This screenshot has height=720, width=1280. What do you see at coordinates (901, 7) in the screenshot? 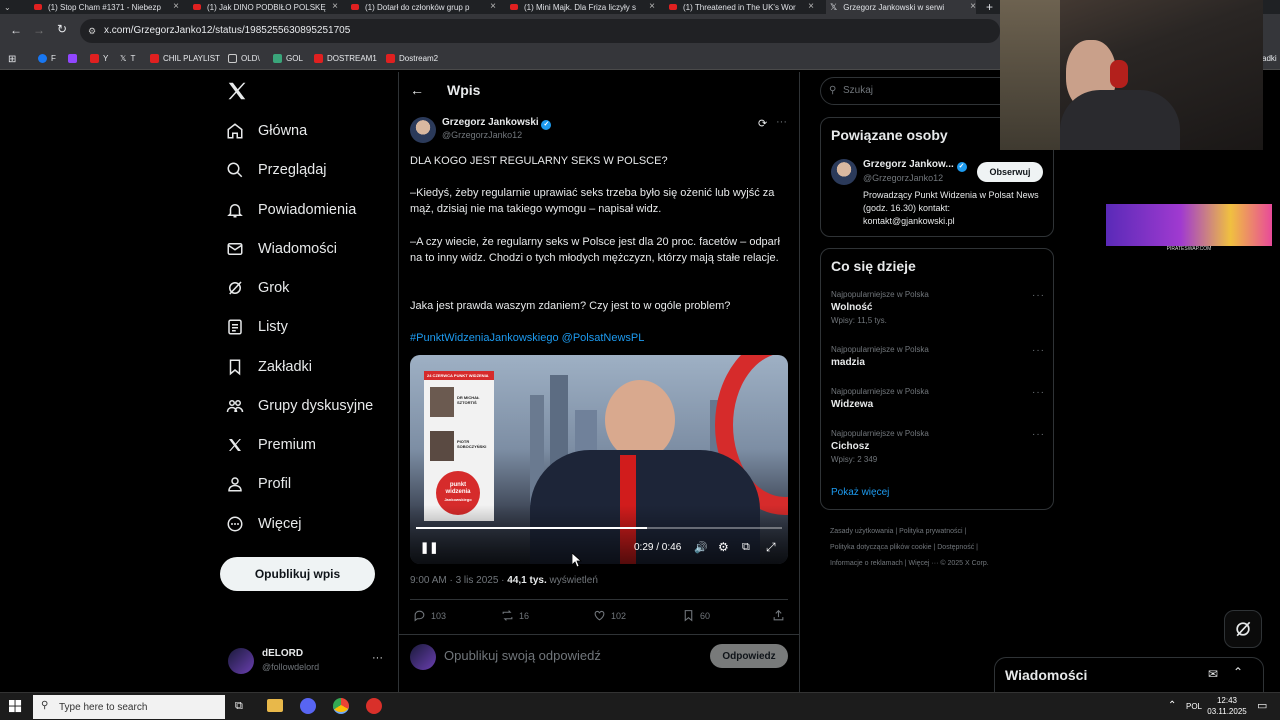
I see `browser-tab-active: 𝕏 Grzegorz Jankowski w serwi ×` at bounding box center [901, 7].